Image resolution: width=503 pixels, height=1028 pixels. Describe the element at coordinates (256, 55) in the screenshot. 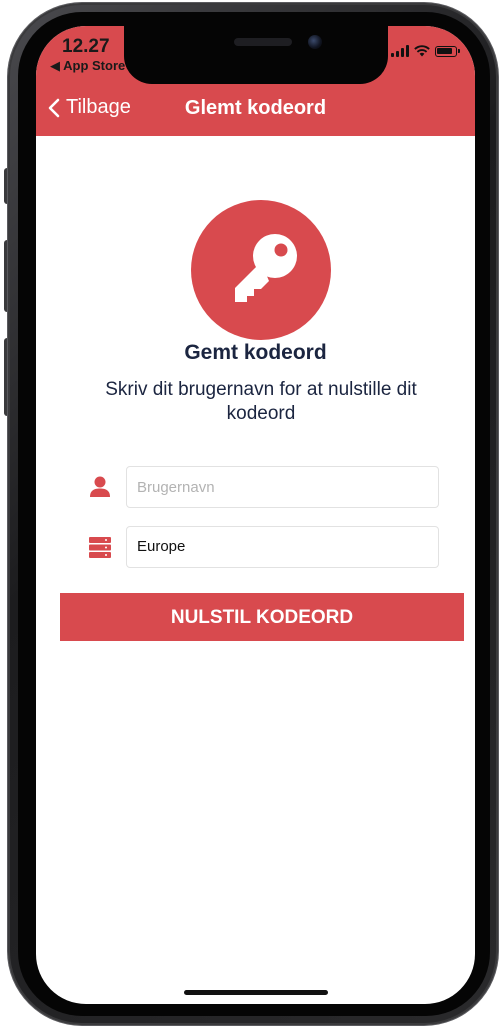

I see `notch` at that location.